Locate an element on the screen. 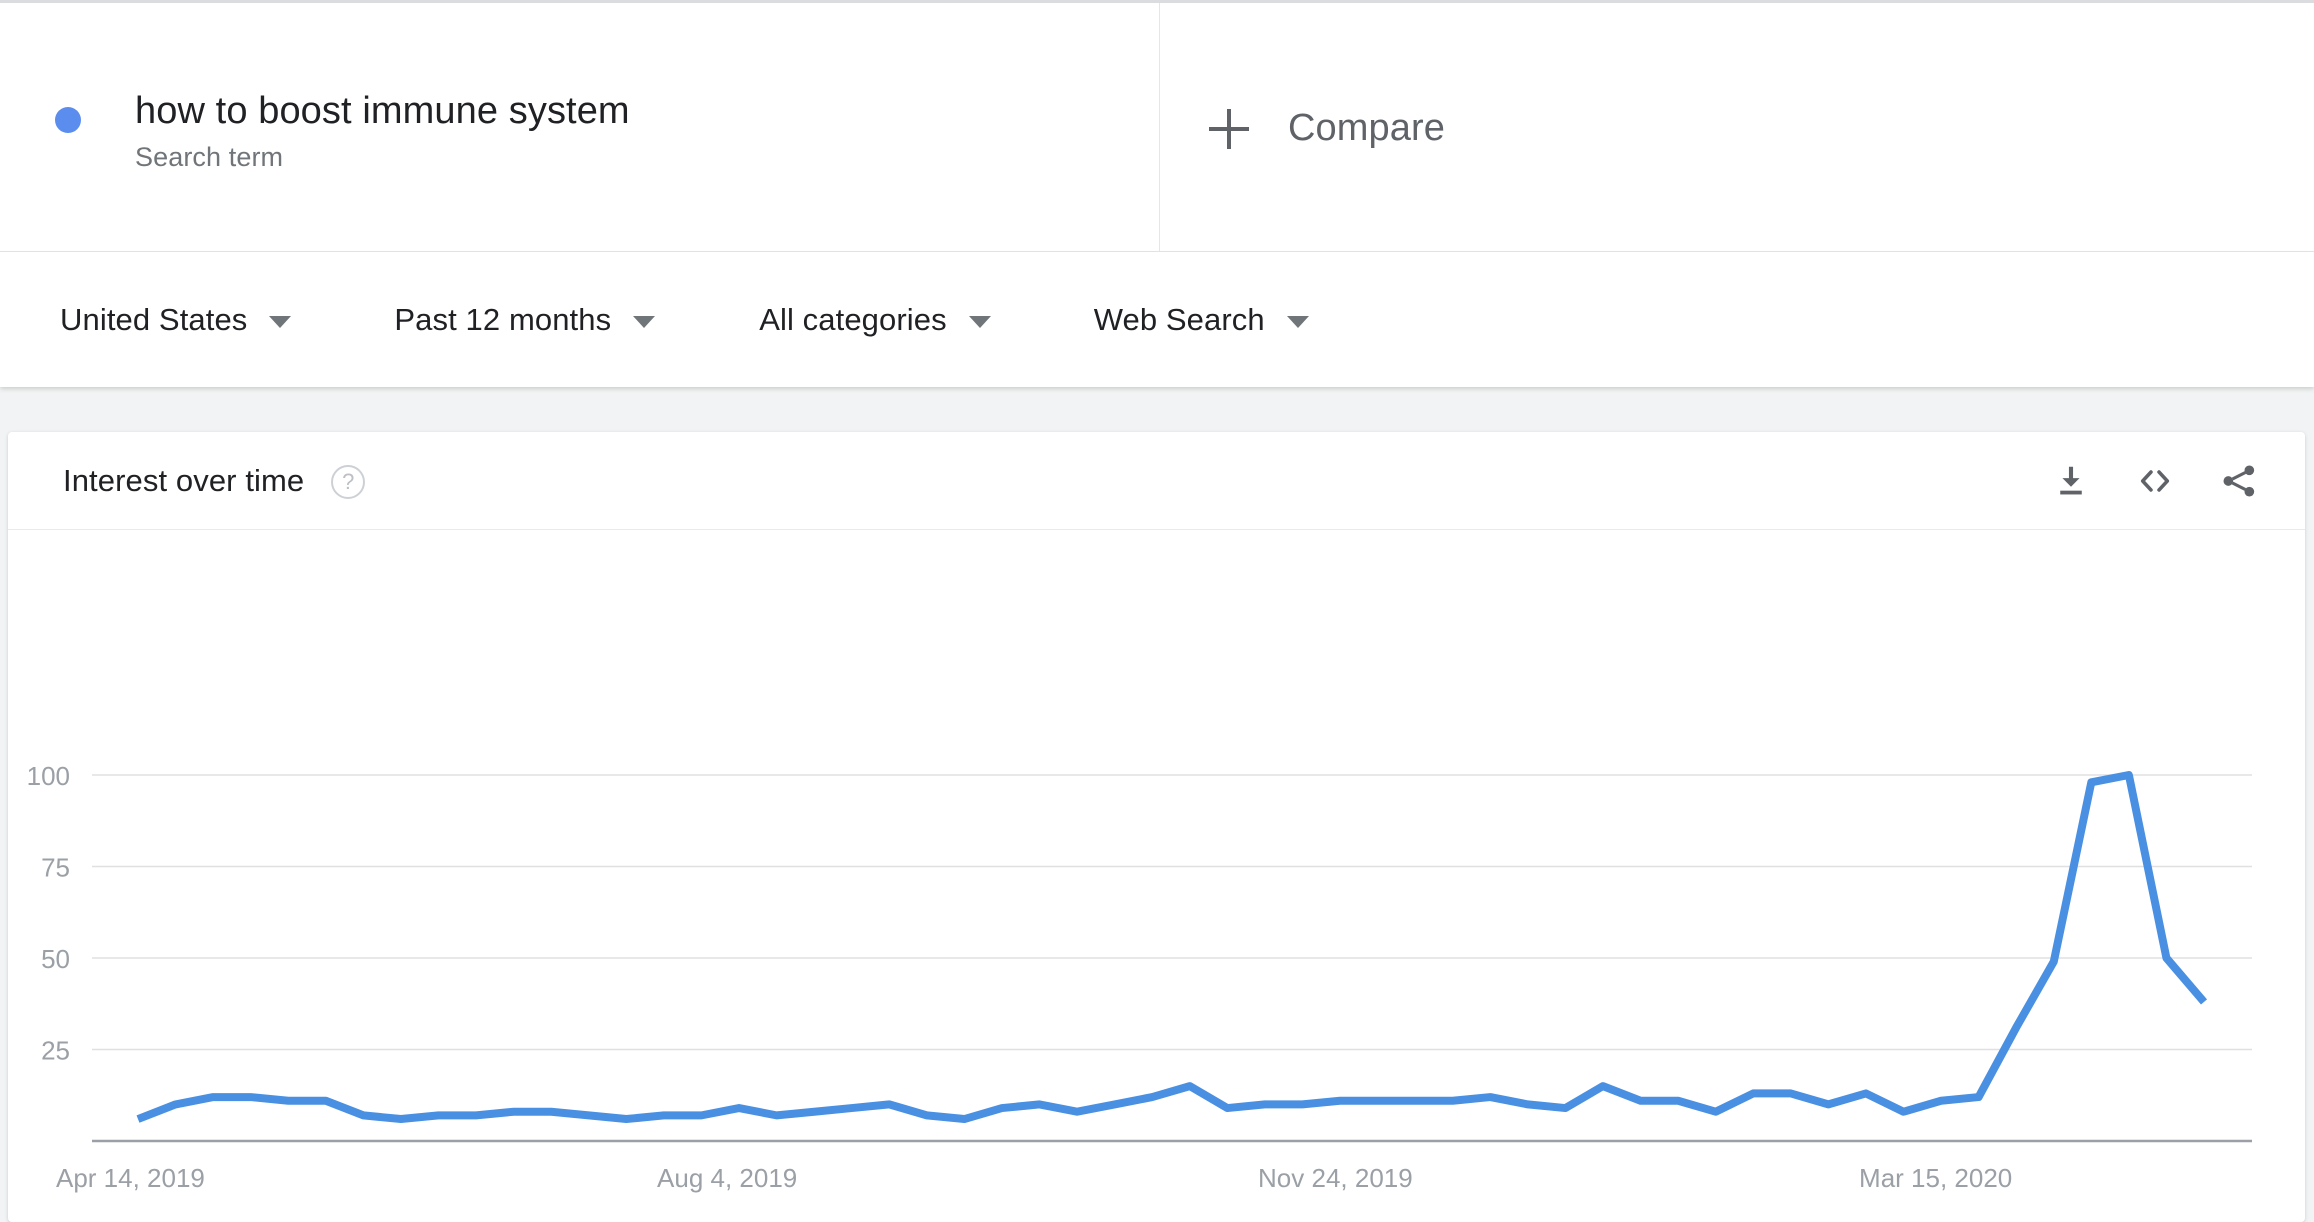  help-circle-icon: ? is located at coordinates (348, 481).